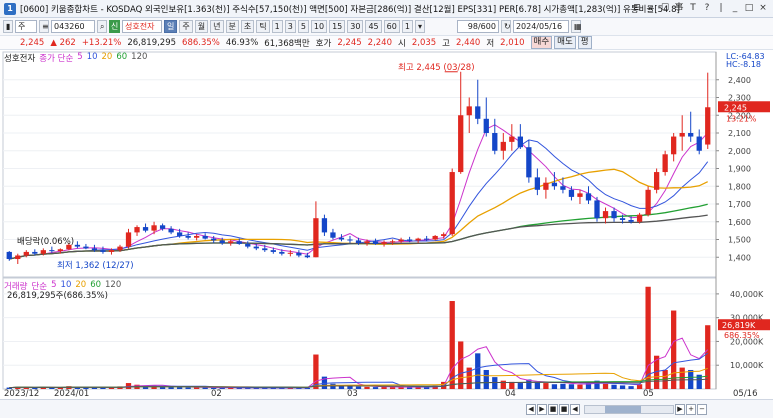 The image size is (773, 418). Describe the element at coordinates (763, 8) in the screenshot. I see `close-button: ×` at that location.